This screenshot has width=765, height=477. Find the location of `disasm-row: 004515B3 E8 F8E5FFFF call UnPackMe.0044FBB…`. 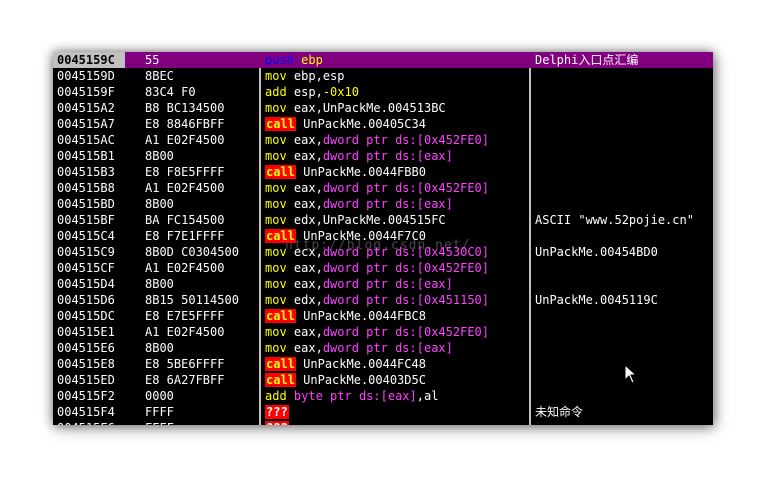

disasm-row: 004515B3 E8 F8E5FFFF call UnPackMe.0044FBB… is located at coordinates (383, 172).